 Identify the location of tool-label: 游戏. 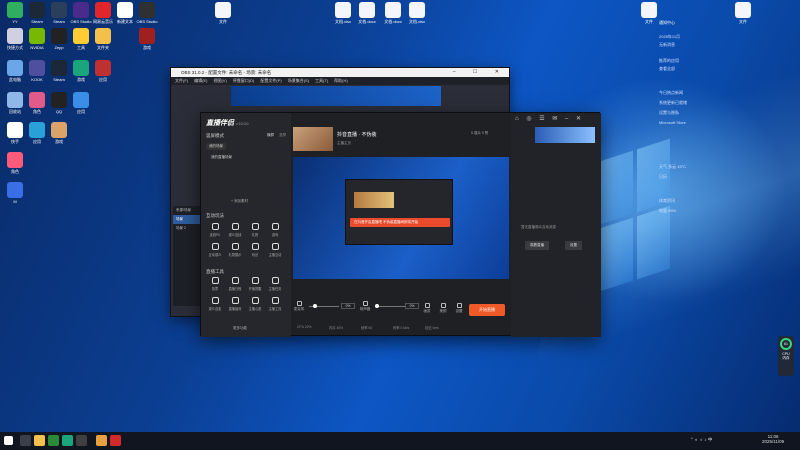
(275, 235).